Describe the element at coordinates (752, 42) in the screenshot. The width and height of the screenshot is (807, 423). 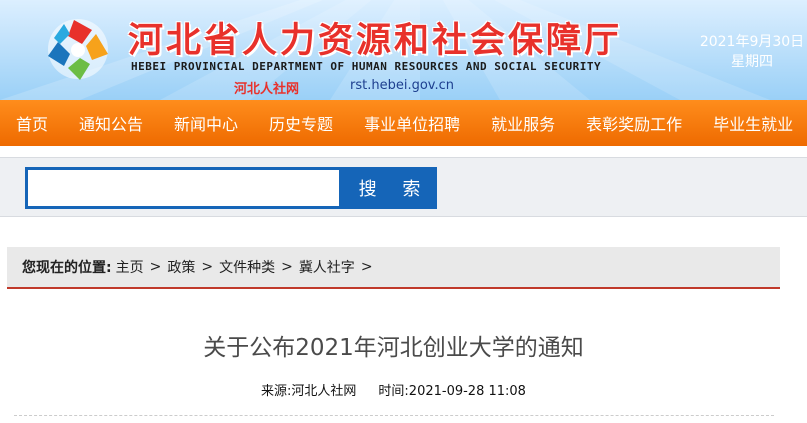
I see `current-date: 2021年9月30日` at that location.